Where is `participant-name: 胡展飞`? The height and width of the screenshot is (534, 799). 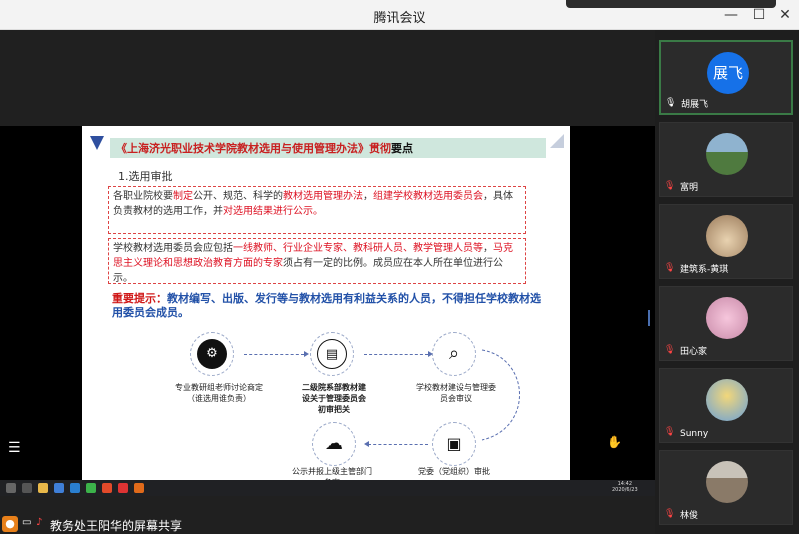 participant-name: 胡展飞 is located at coordinates (695, 105).